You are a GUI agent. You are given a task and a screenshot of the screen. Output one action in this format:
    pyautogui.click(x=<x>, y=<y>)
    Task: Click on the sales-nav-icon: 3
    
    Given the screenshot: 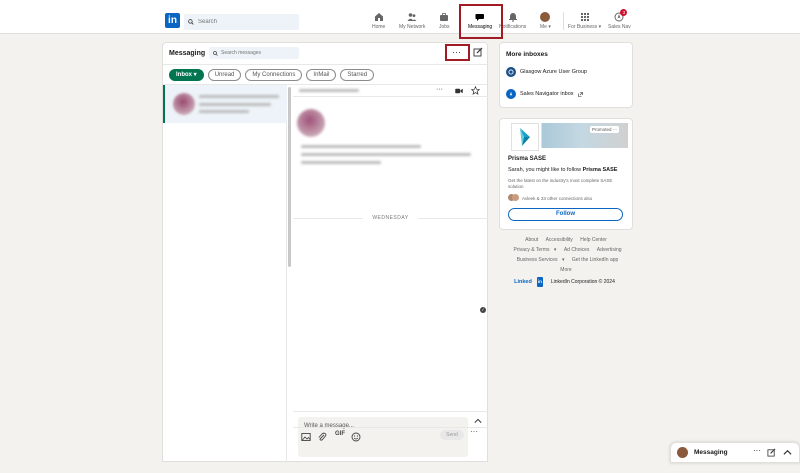 What is the action you would take?
    pyautogui.click(x=621, y=15)
    